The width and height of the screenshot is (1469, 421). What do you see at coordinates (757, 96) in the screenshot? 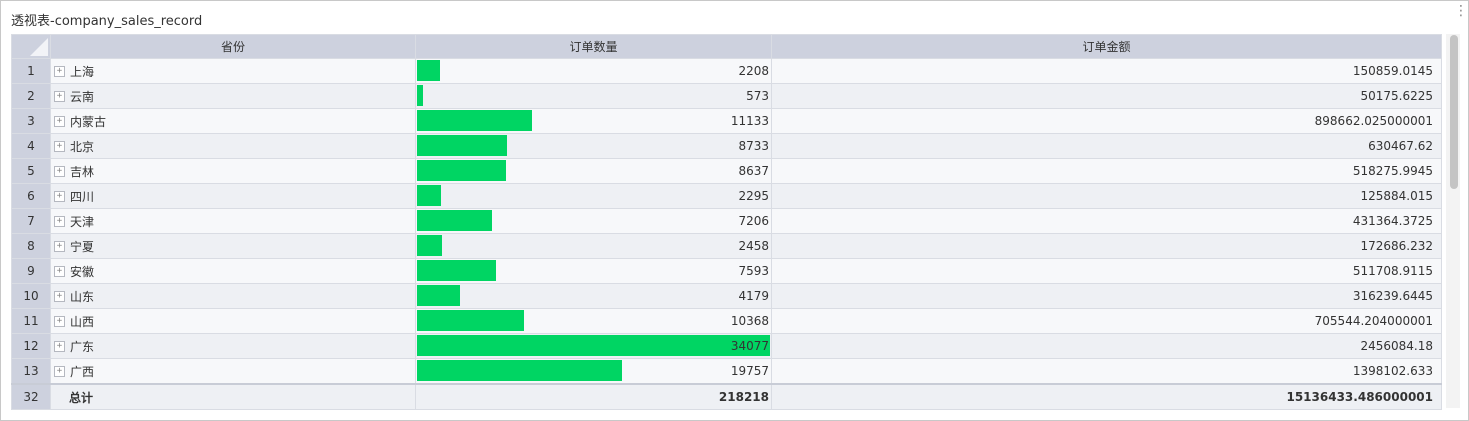
I see `order-qty-value: 573` at bounding box center [757, 96].